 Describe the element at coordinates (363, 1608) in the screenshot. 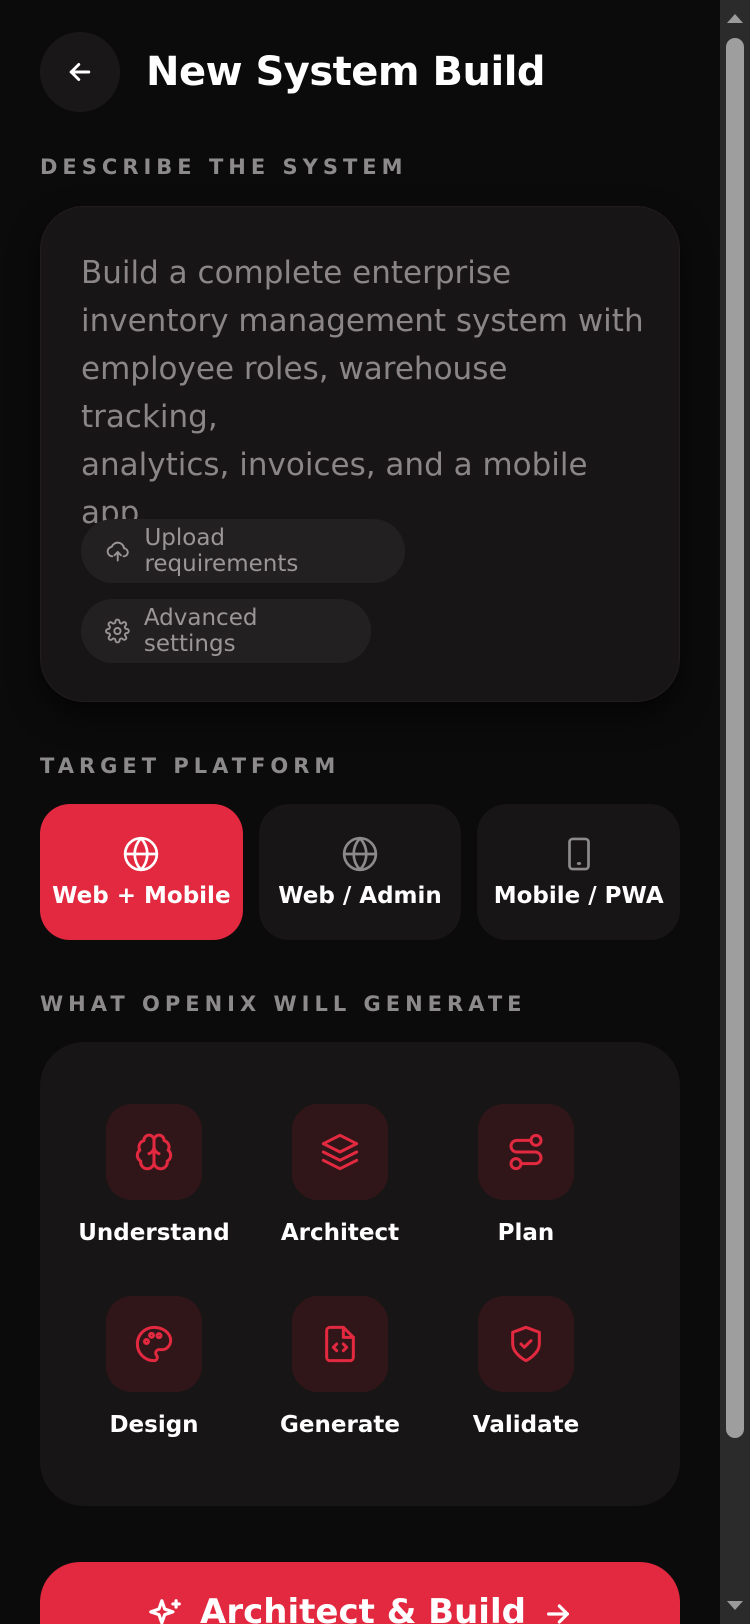

I see `architect-build-label: Architect & Build` at that location.